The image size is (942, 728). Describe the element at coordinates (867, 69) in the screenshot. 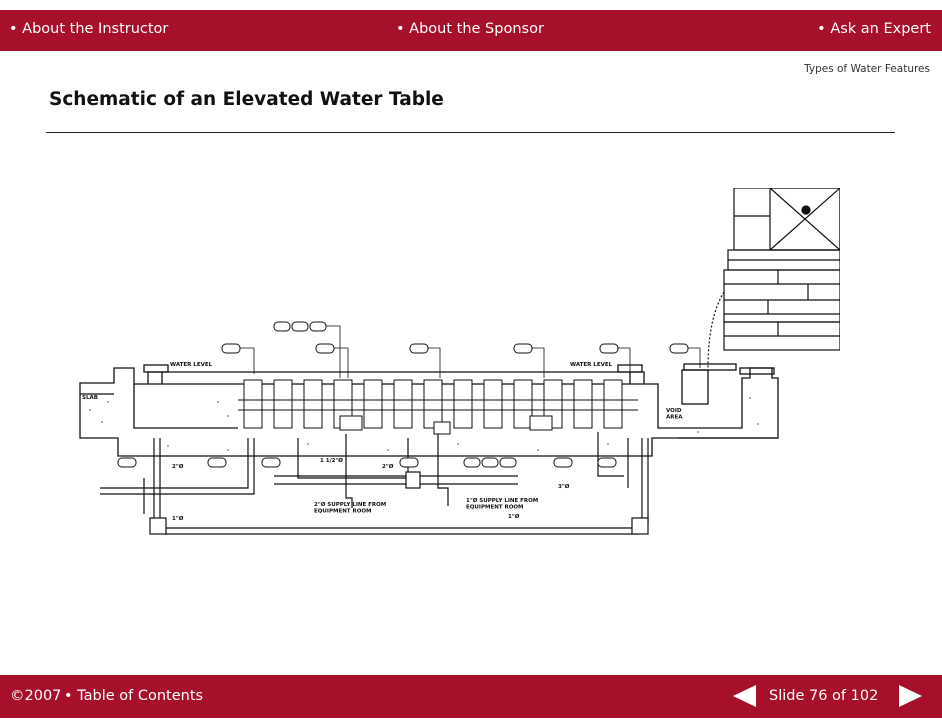

I see `section-label: Types of Water Features` at that location.